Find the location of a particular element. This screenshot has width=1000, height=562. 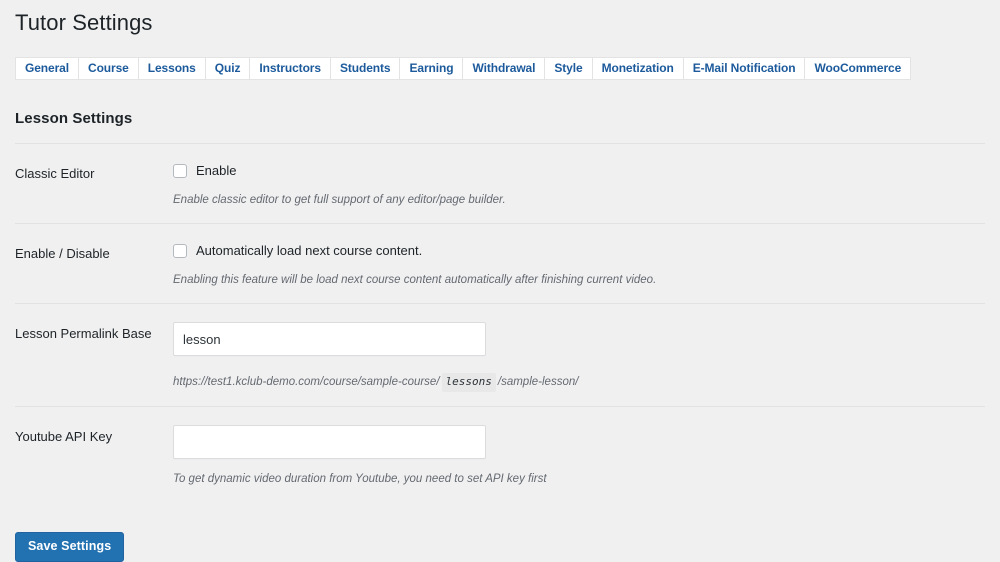

classic-editor-check-line: Enable is located at coordinates (579, 171).